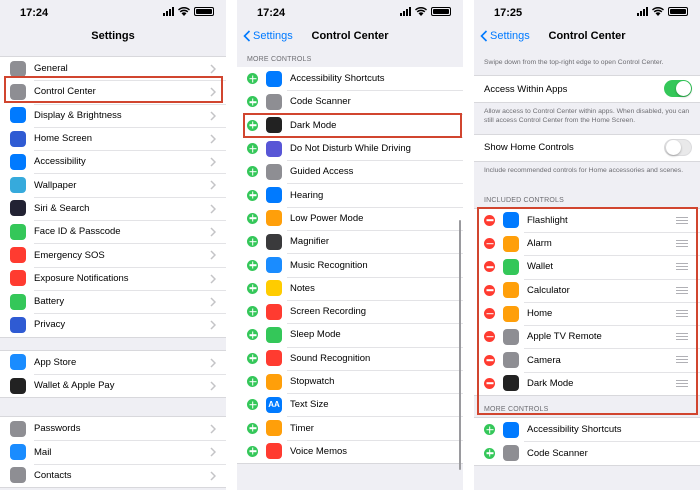  I want to click on settings-row-label: Mail, so click(43, 452).